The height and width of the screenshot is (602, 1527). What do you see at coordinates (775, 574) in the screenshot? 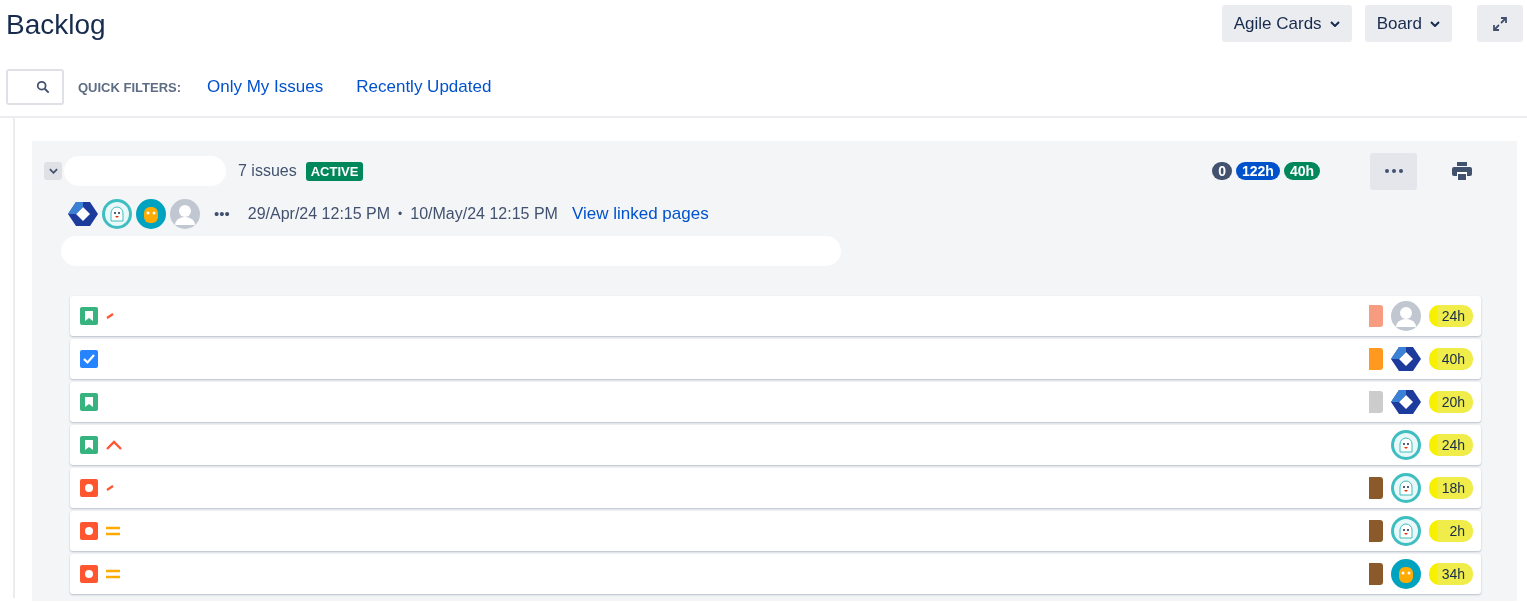
I see `issue-row: 34h` at bounding box center [775, 574].